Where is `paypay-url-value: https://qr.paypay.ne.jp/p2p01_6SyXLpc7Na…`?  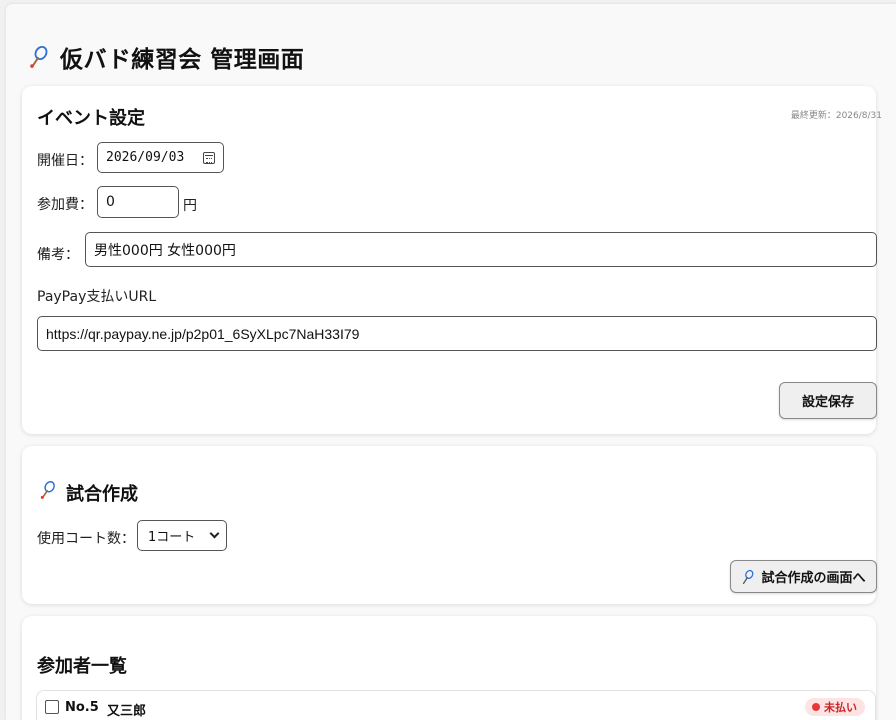 paypay-url-value: https://qr.paypay.ne.jp/p2p01_6SyXLpc7Na… is located at coordinates (203, 333).